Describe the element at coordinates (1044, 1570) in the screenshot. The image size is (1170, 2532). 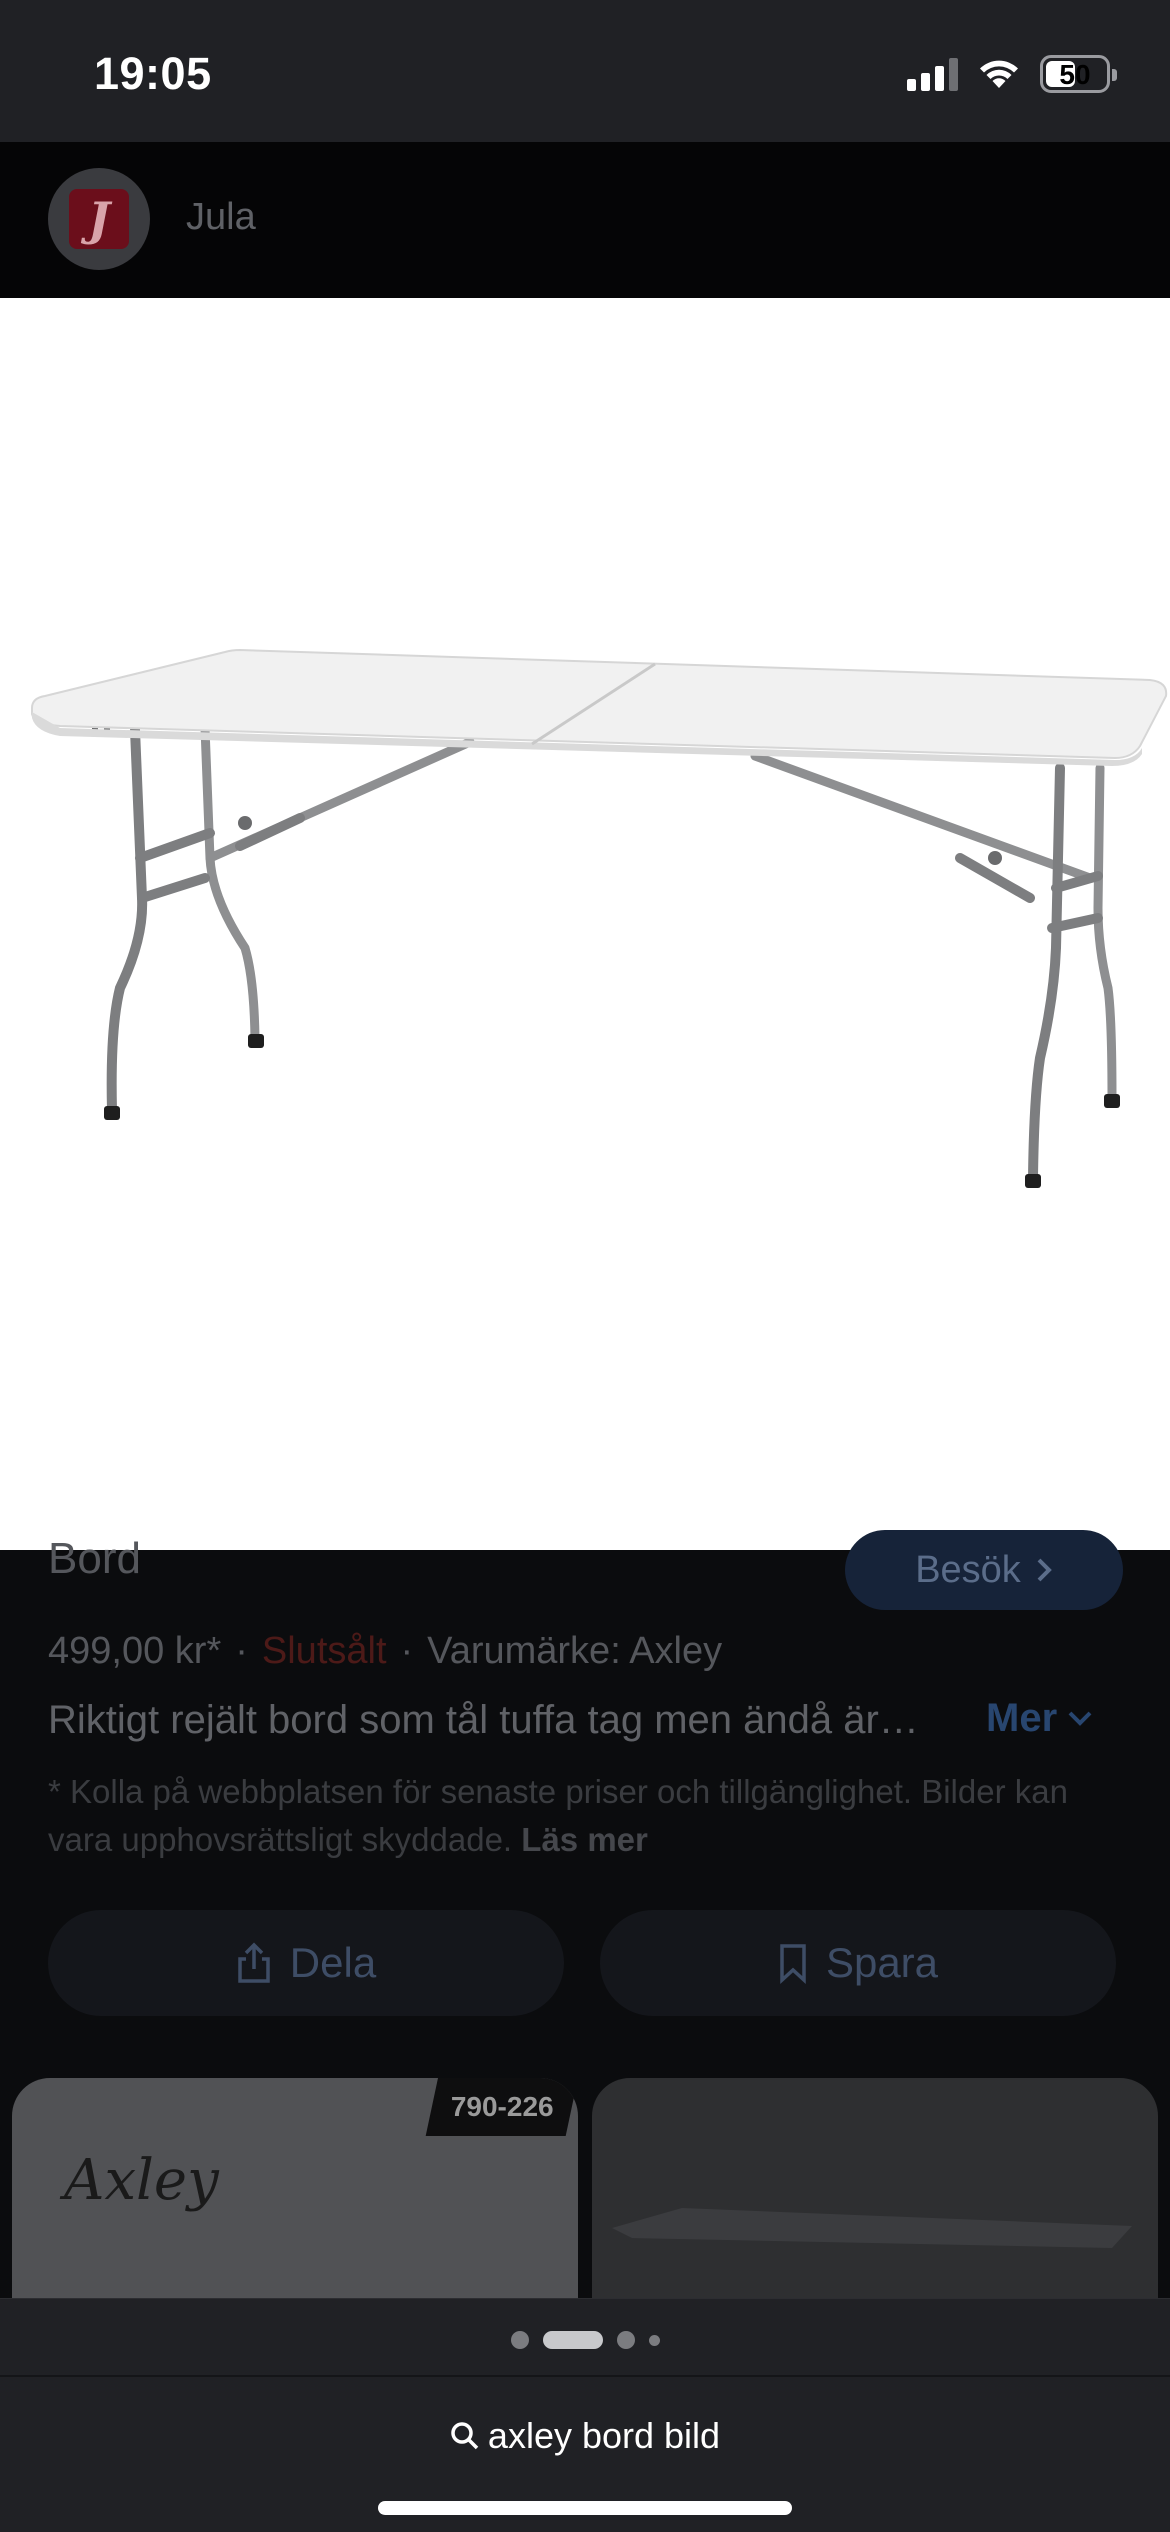
I see `chevron-right-icon` at that location.